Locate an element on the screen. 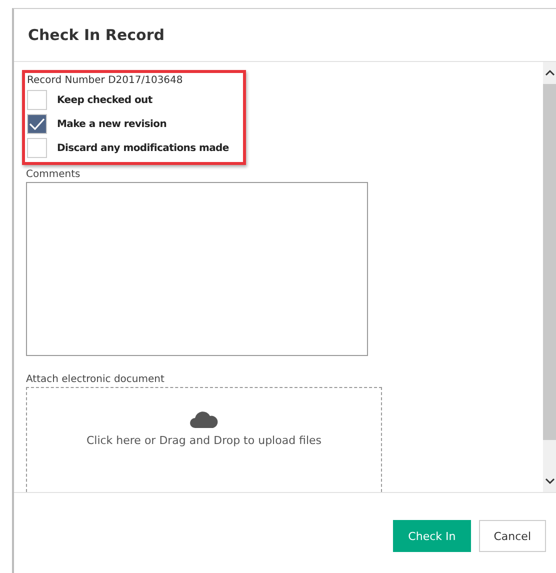  scrollbar is located at coordinates (549, 277).